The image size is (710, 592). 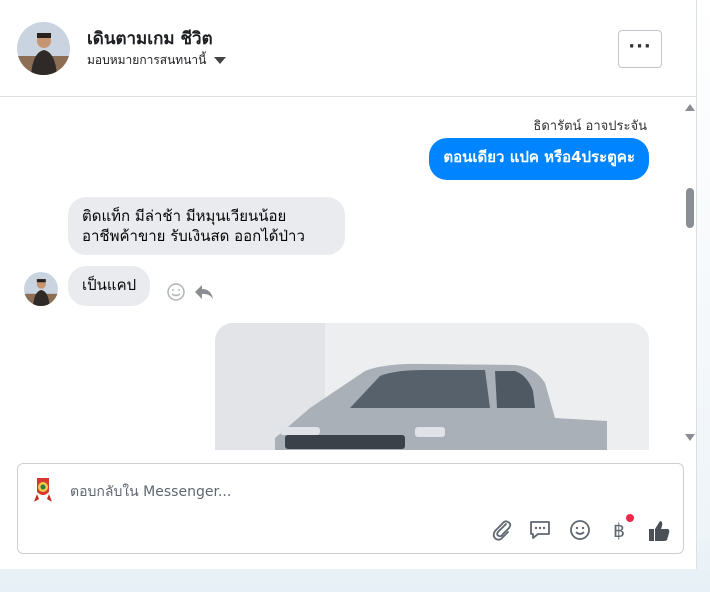 What do you see at coordinates (43, 48) in the screenshot?
I see `contact-avatar` at bounding box center [43, 48].